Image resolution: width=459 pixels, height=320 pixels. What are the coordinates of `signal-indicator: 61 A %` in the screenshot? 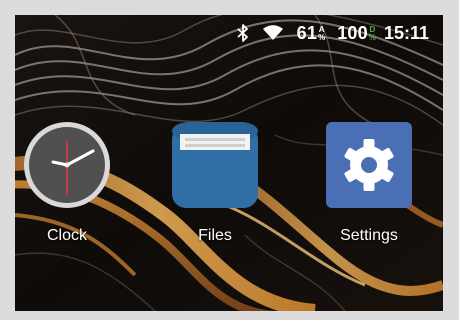 It's located at (311, 33).